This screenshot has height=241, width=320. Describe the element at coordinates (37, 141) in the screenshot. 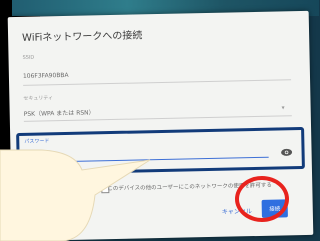

I see `password-label: パスワード` at that location.